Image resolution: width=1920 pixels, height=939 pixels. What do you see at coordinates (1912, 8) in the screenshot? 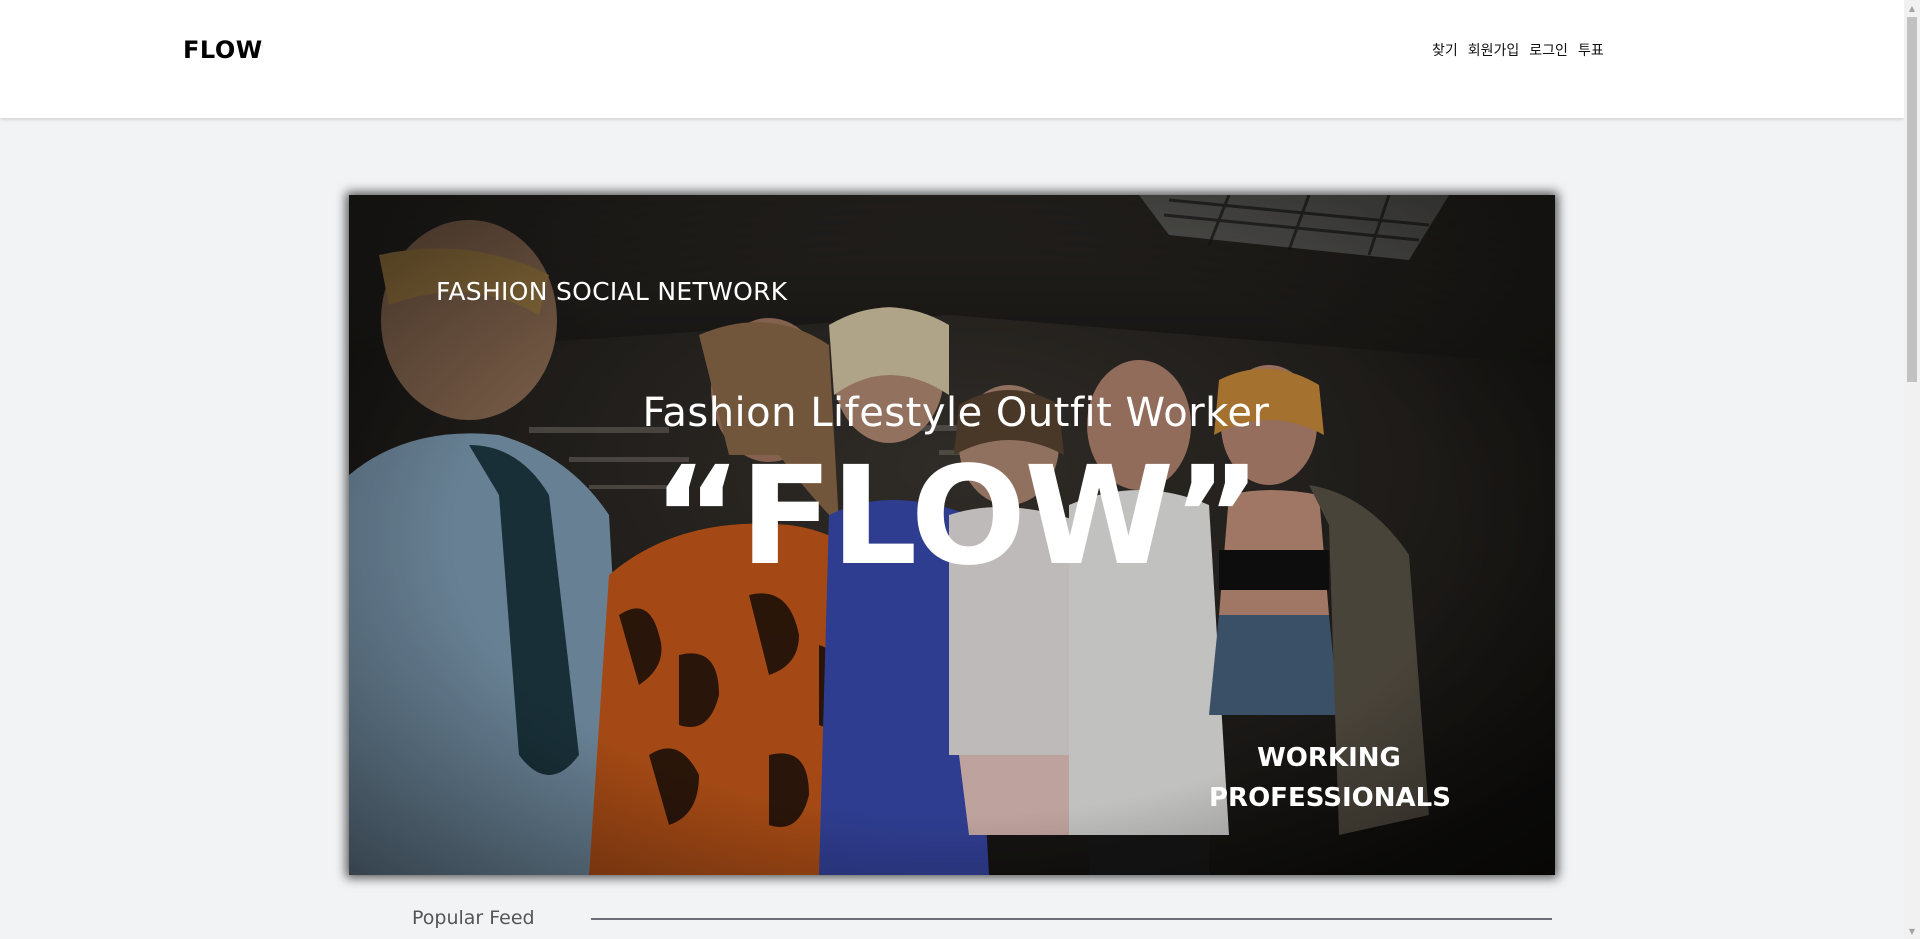
I see `scroll-up-arrow-icon: ▲` at bounding box center [1912, 8].